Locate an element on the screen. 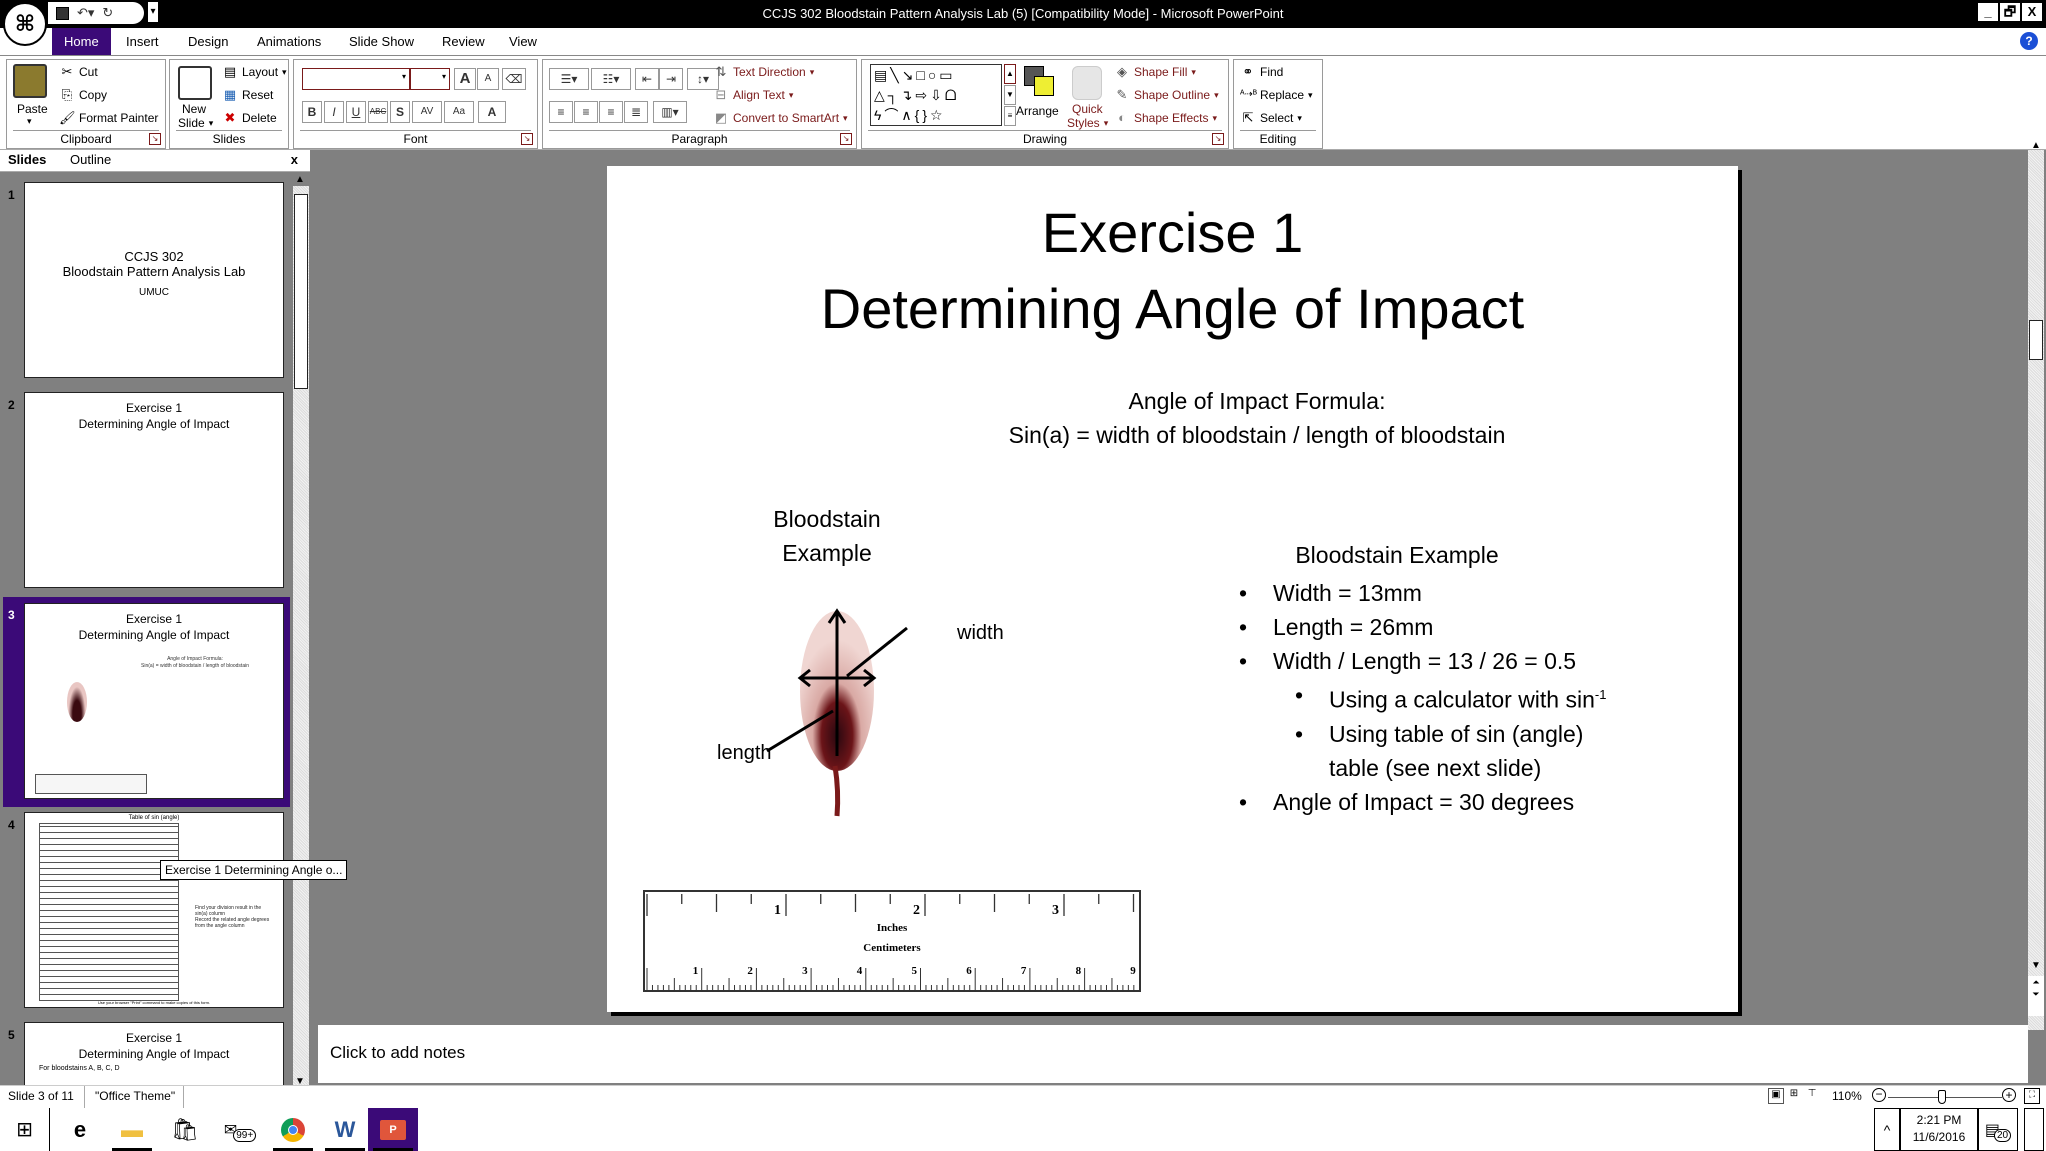 The width and height of the screenshot is (2046, 1151). notes-placeholder: Click to add notes is located at coordinates (397, 1053).